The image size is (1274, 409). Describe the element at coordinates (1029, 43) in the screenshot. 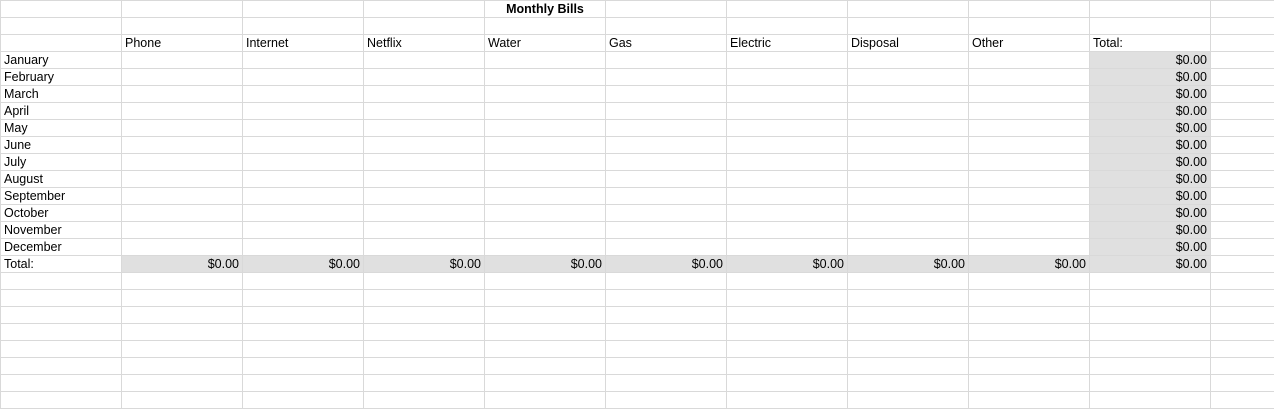

I see `column-header-7: Other` at that location.